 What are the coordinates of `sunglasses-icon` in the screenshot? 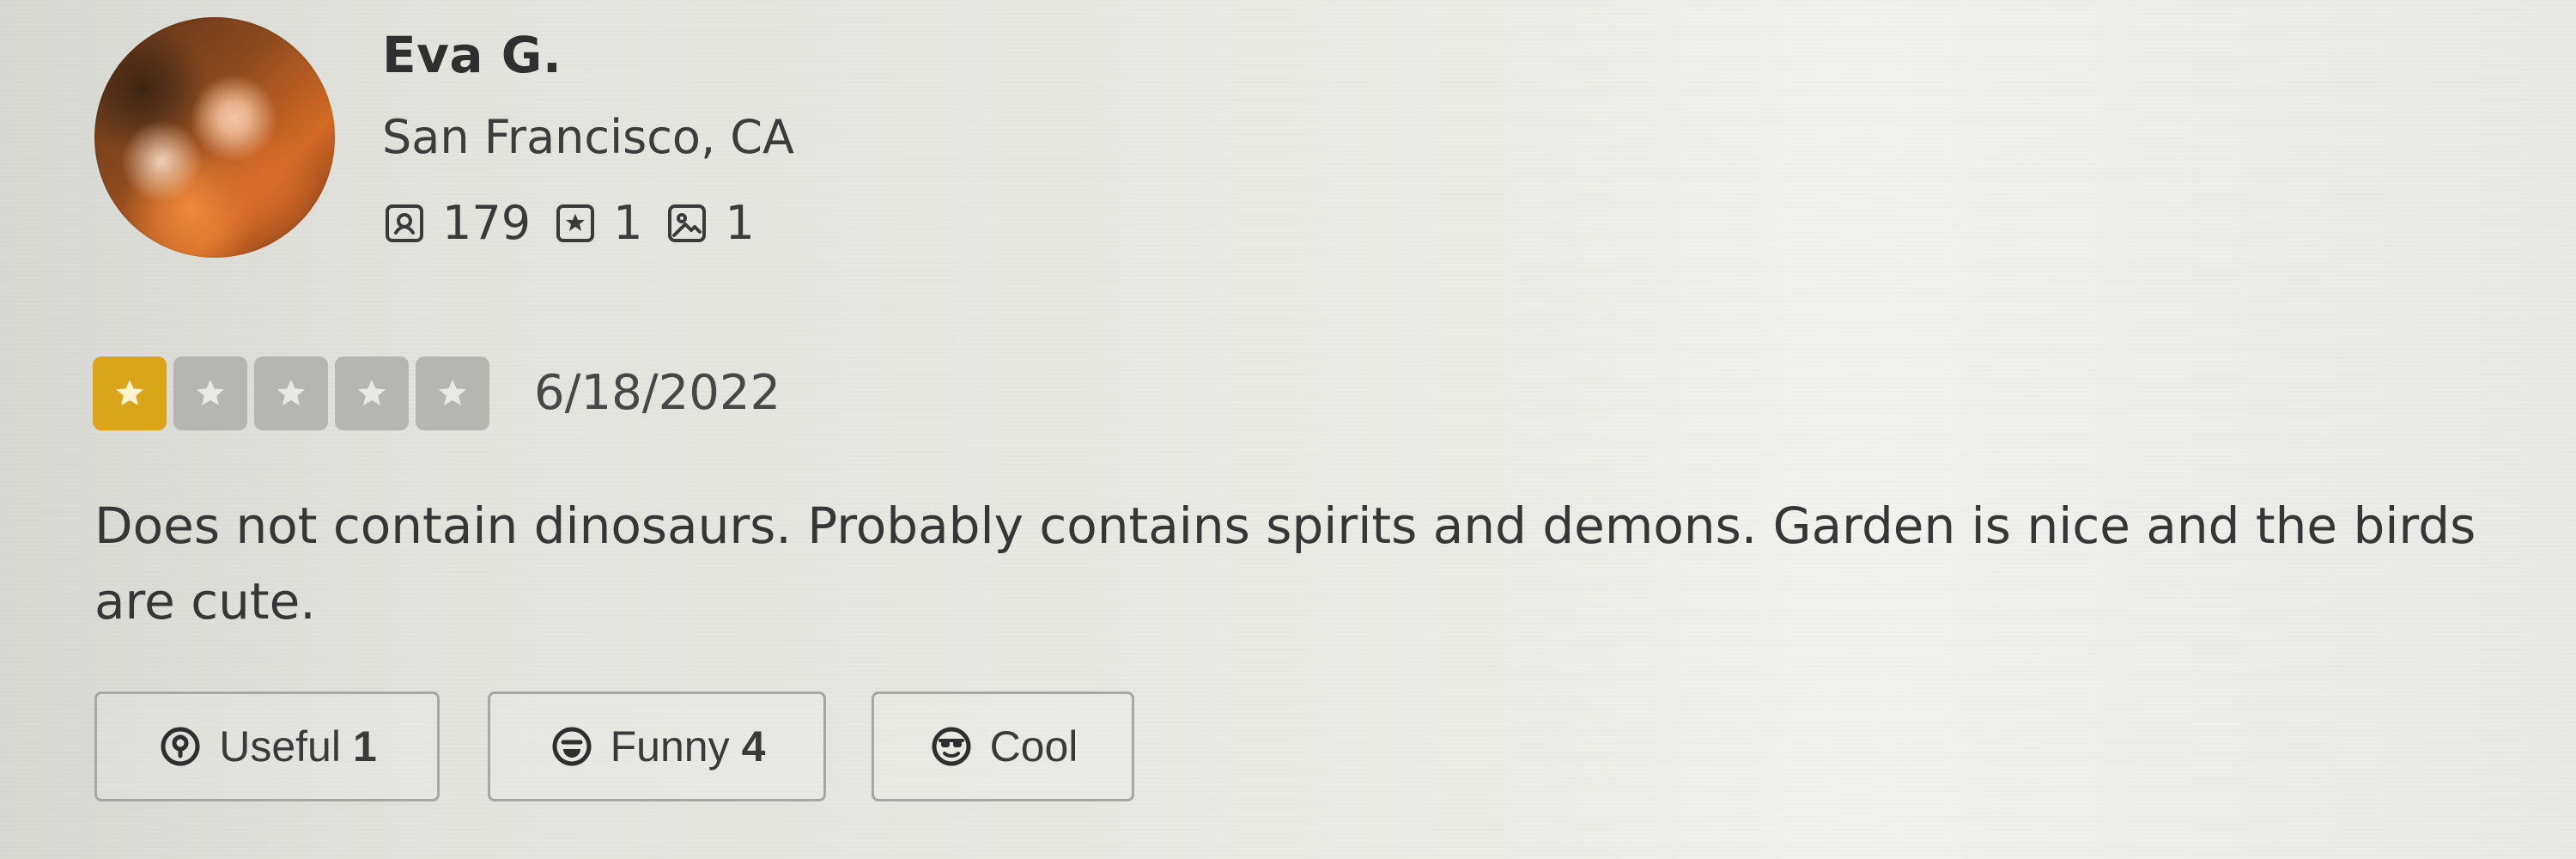 It's located at (951, 747).